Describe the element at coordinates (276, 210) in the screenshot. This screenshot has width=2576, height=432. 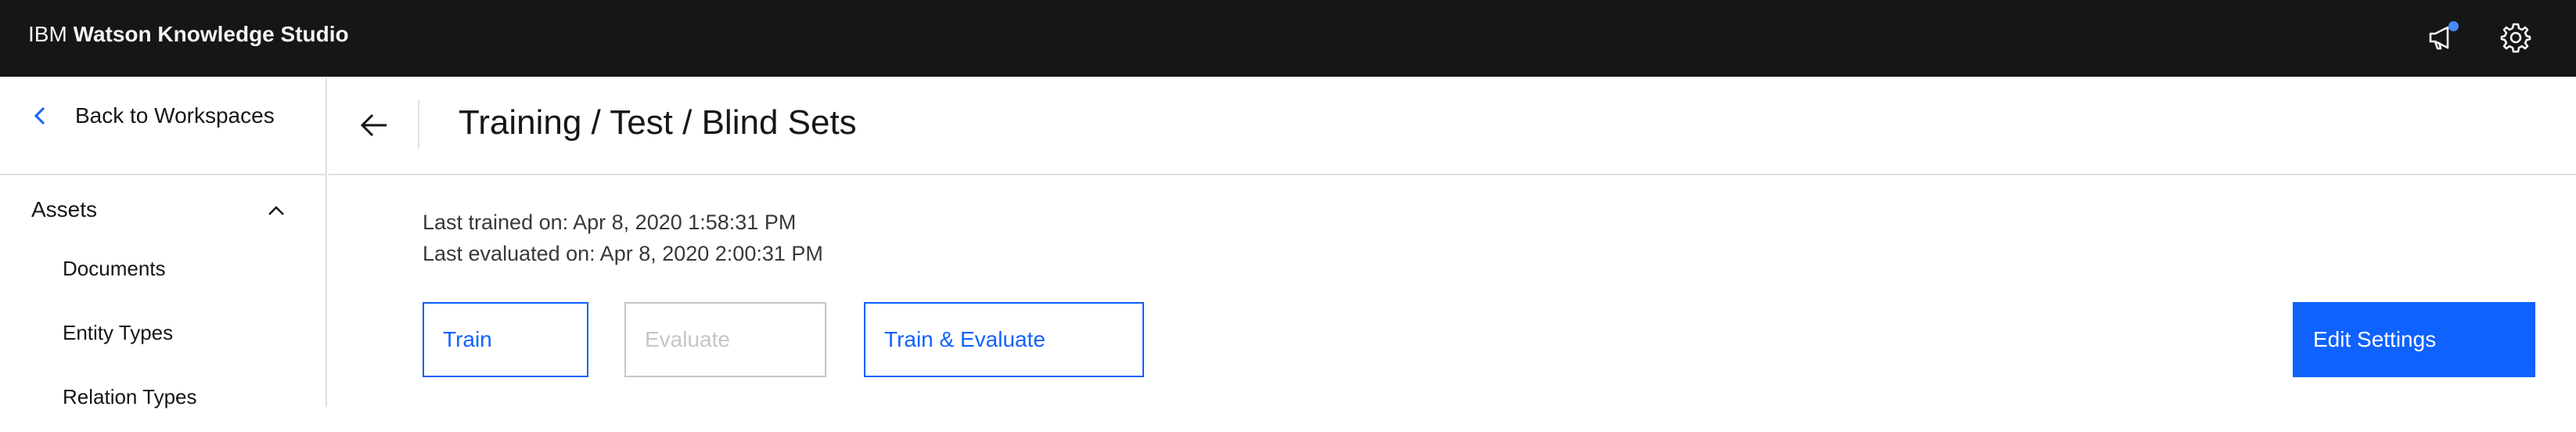
I see `chevron-up-icon` at that location.